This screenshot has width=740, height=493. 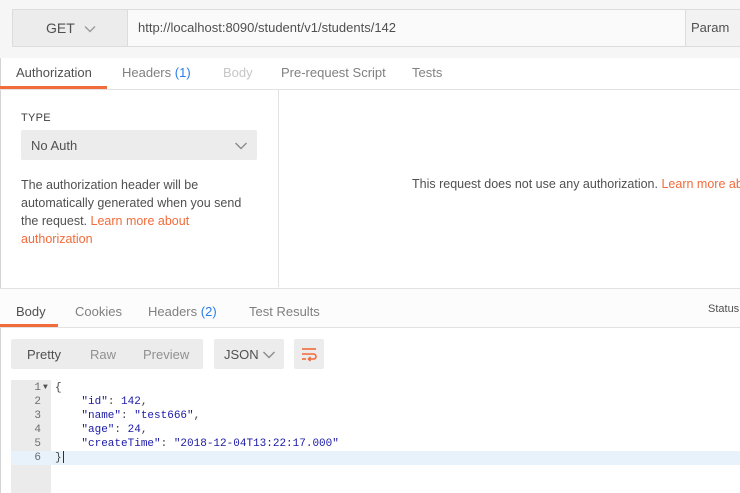 I want to click on tab-response-body: Body, so click(x=31, y=311).